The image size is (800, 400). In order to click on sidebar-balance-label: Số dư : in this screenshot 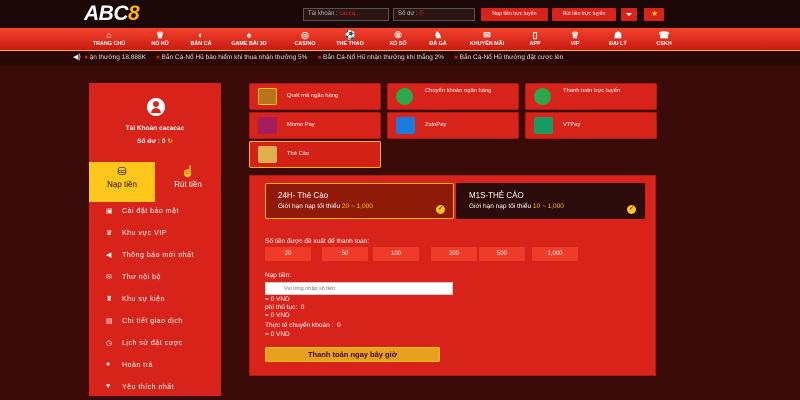, I will do `click(148, 141)`.